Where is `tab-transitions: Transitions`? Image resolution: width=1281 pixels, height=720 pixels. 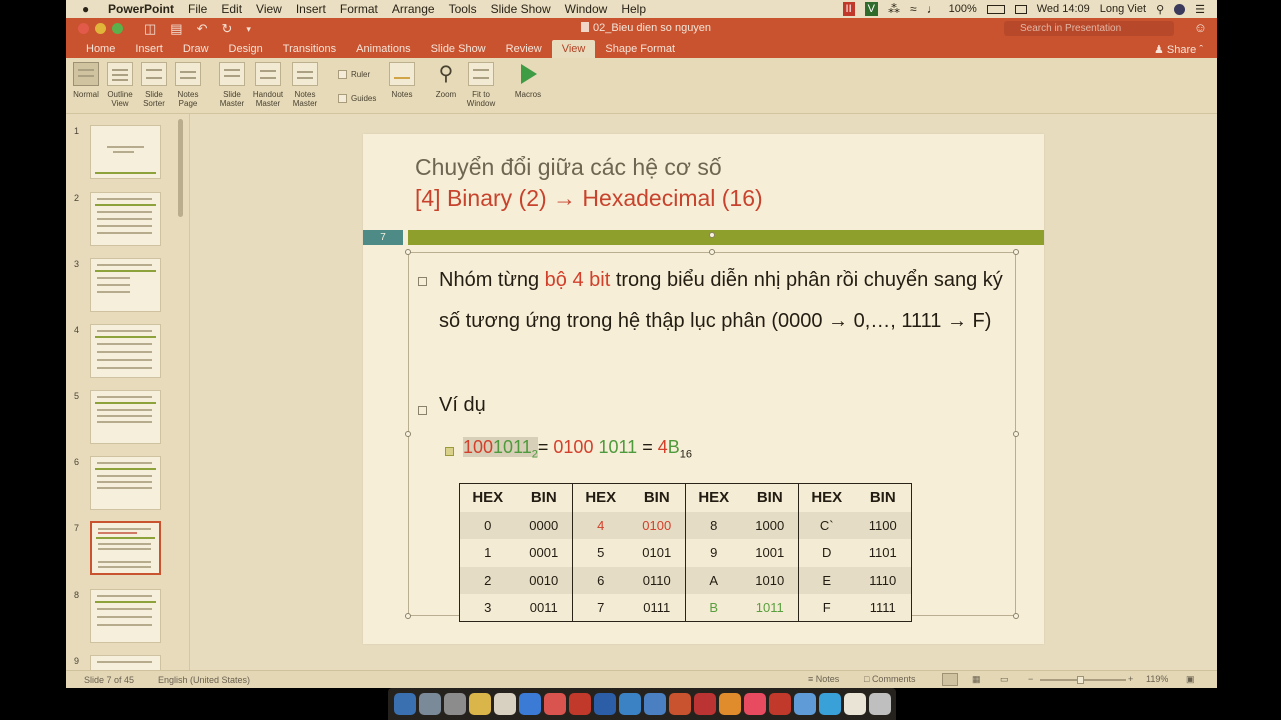 tab-transitions: Transitions is located at coordinates (309, 49).